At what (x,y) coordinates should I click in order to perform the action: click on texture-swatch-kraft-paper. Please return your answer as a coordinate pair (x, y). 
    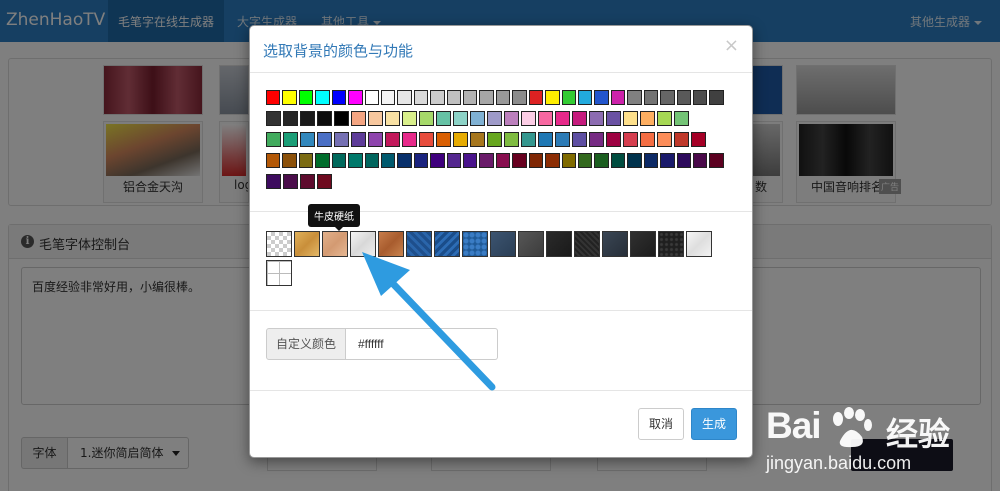
    Looking at the image, I should click on (335, 244).